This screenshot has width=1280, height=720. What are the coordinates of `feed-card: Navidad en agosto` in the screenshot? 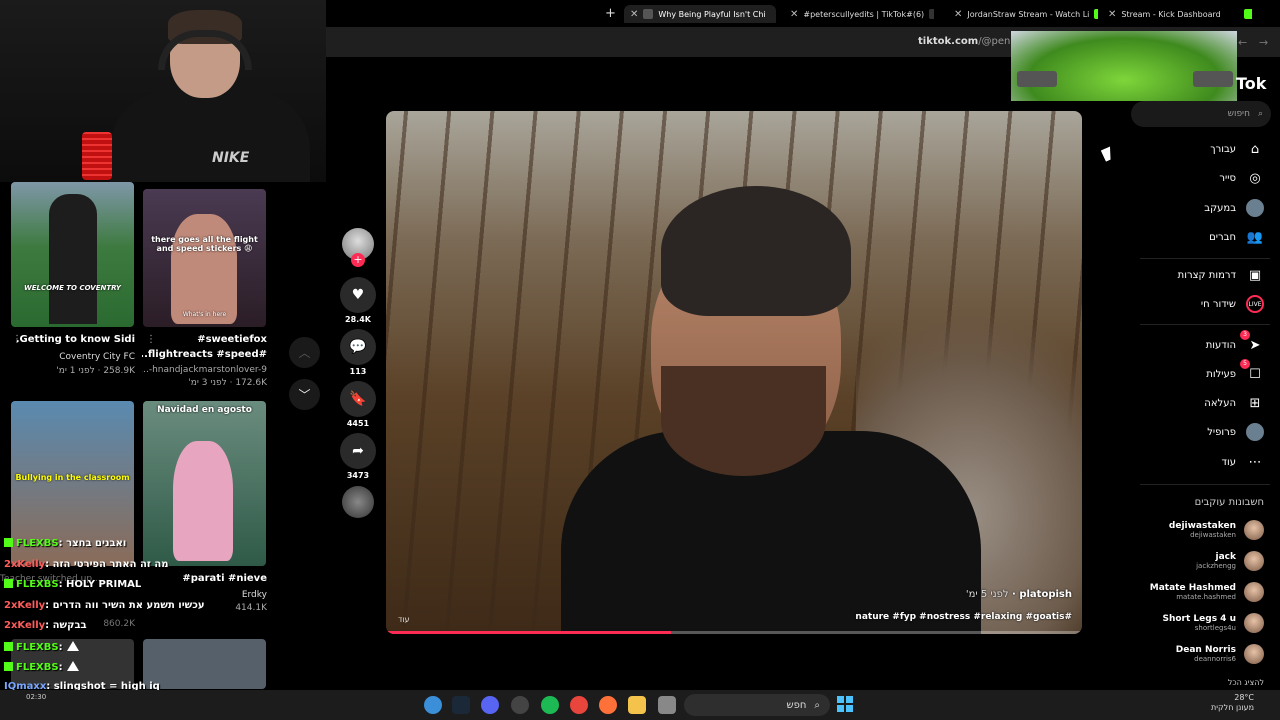 It's located at (204, 483).